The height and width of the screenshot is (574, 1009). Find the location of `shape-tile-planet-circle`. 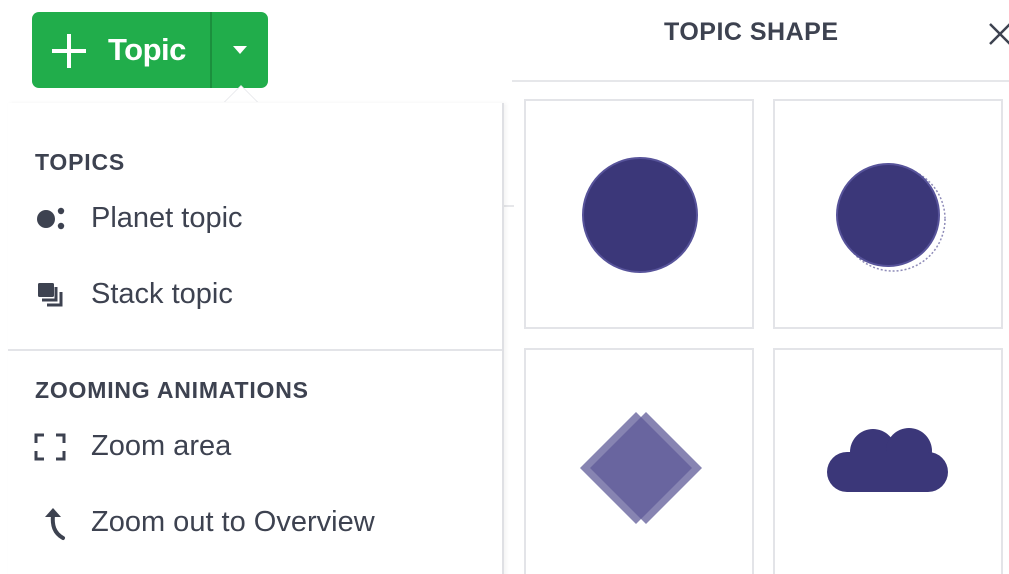

shape-tile-planet-circle is located at coordinates (888, 214).